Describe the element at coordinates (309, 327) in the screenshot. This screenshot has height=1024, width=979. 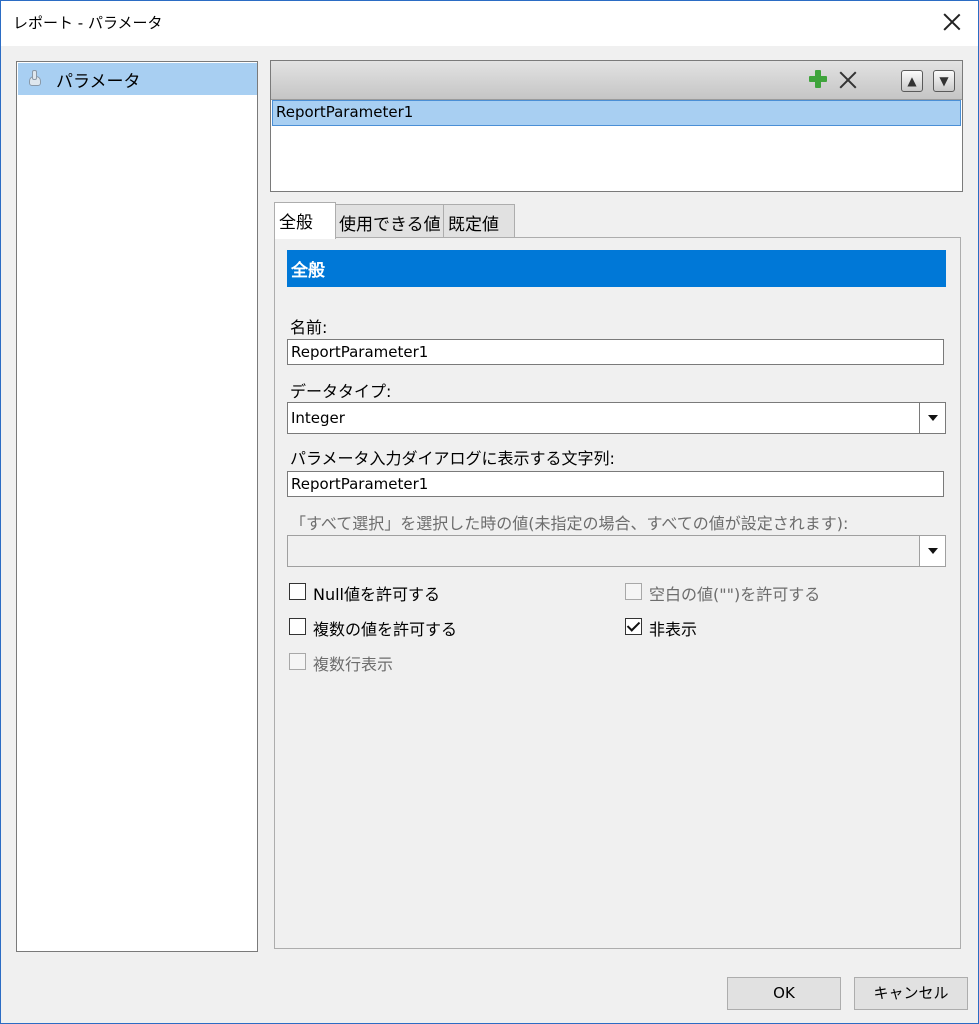
I see `name-label: 名前:` at that location.